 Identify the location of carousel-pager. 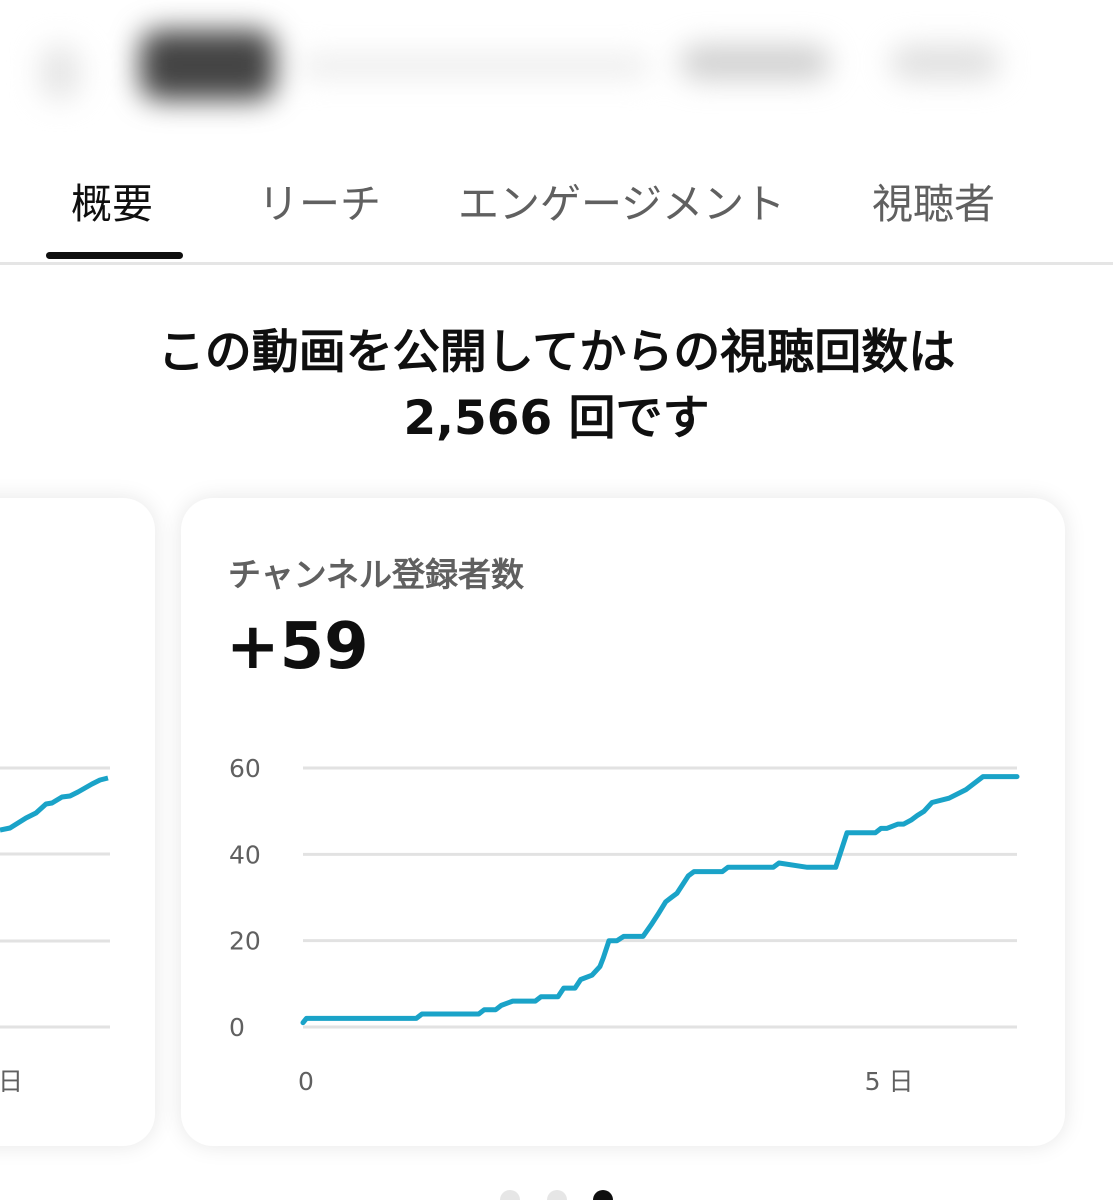
(556, 1195).